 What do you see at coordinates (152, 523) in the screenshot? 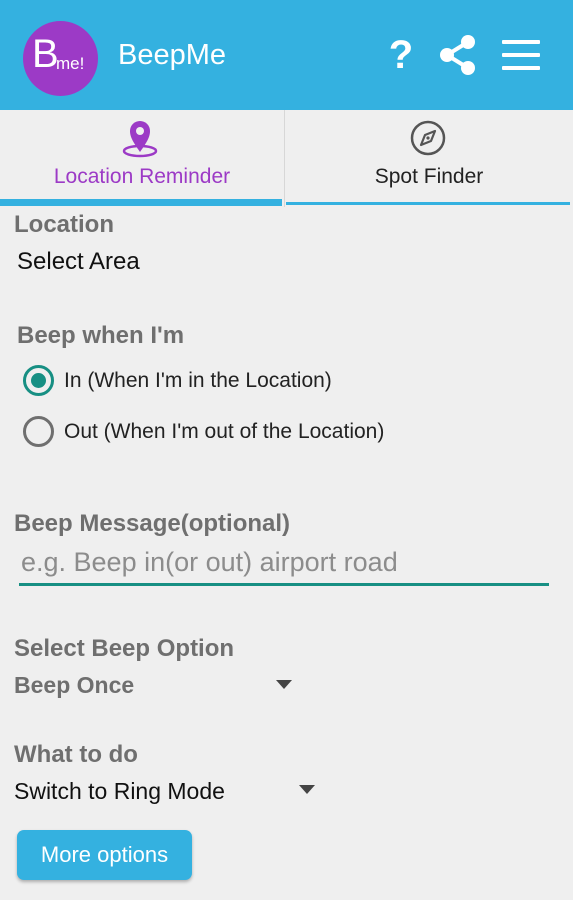
I see `beep-message-label: Beep Message(optional)` at bounding box center [152, 523].